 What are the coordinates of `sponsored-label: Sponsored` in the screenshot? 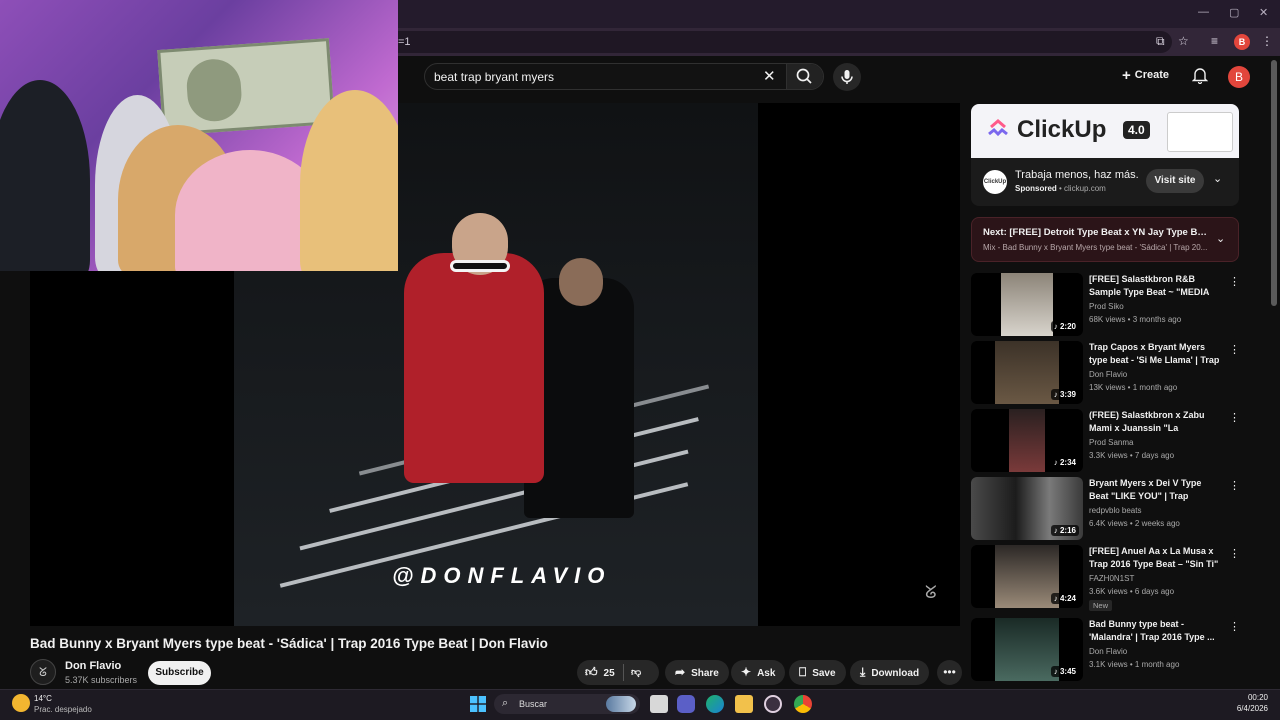 It's located at (1036, 188).